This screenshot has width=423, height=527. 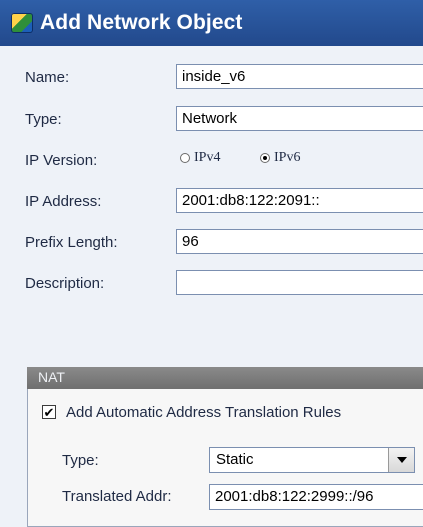 I want to click on network-object-icon, so click(x=22, y=23).